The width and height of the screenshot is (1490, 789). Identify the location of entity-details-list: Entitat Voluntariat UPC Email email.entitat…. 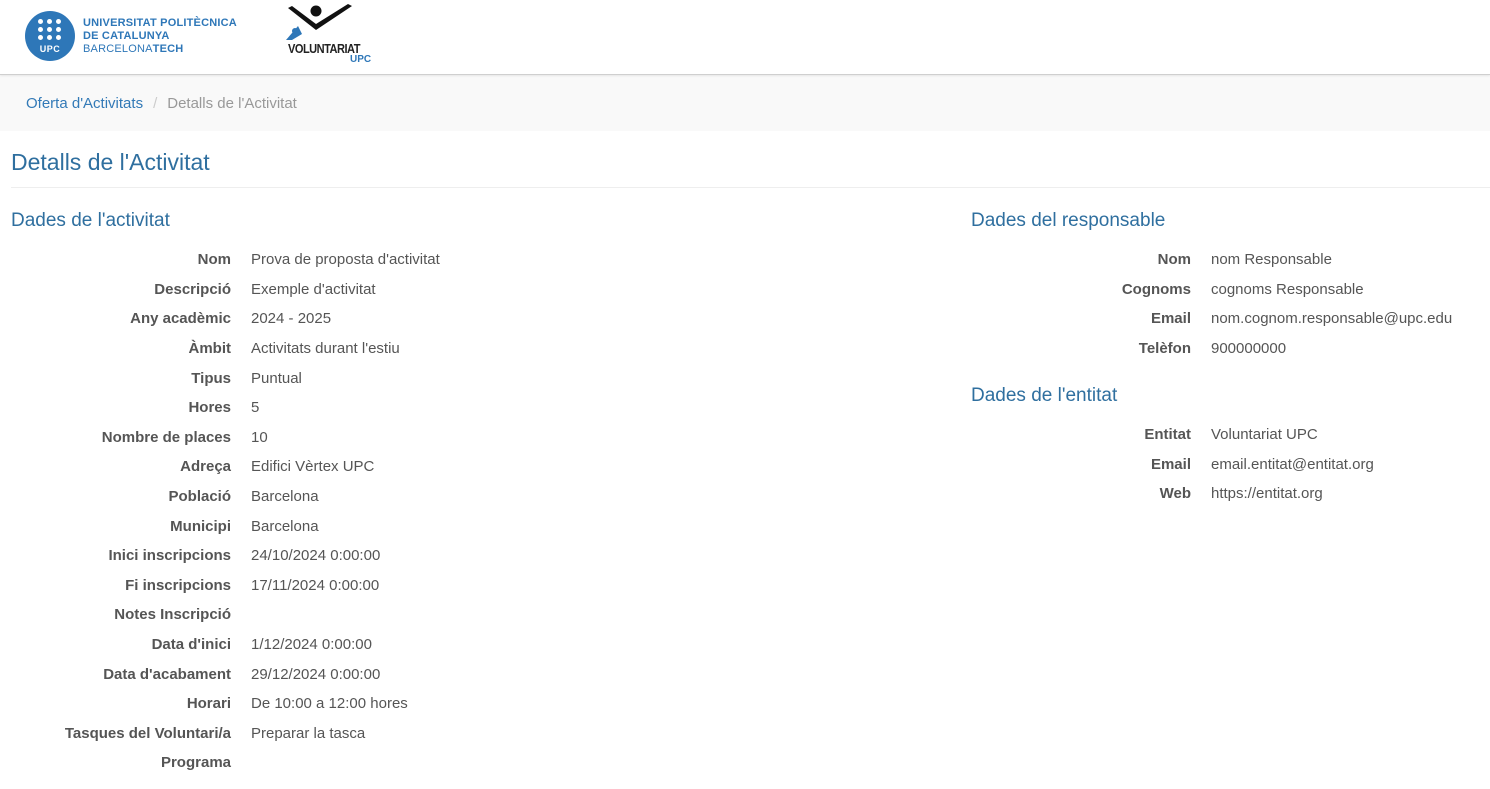
(1167, 464).